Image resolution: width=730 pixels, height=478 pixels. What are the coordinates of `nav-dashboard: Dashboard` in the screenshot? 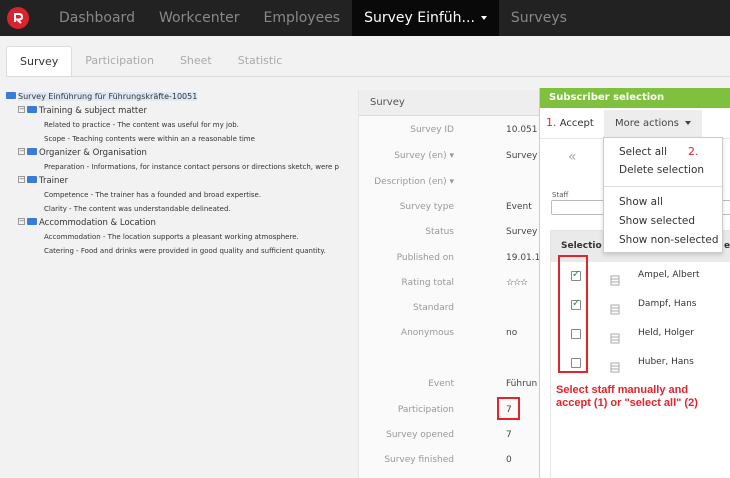 It's located at (97, 18).